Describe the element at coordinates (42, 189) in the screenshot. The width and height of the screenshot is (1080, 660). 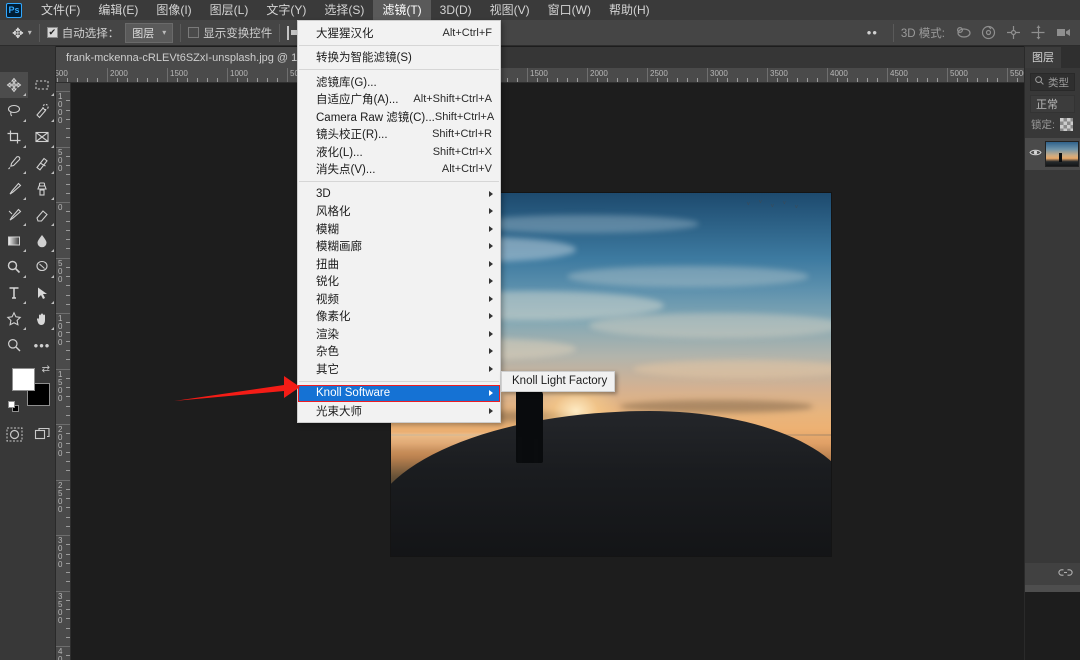
I see `clone-stamp-tool` at that location.